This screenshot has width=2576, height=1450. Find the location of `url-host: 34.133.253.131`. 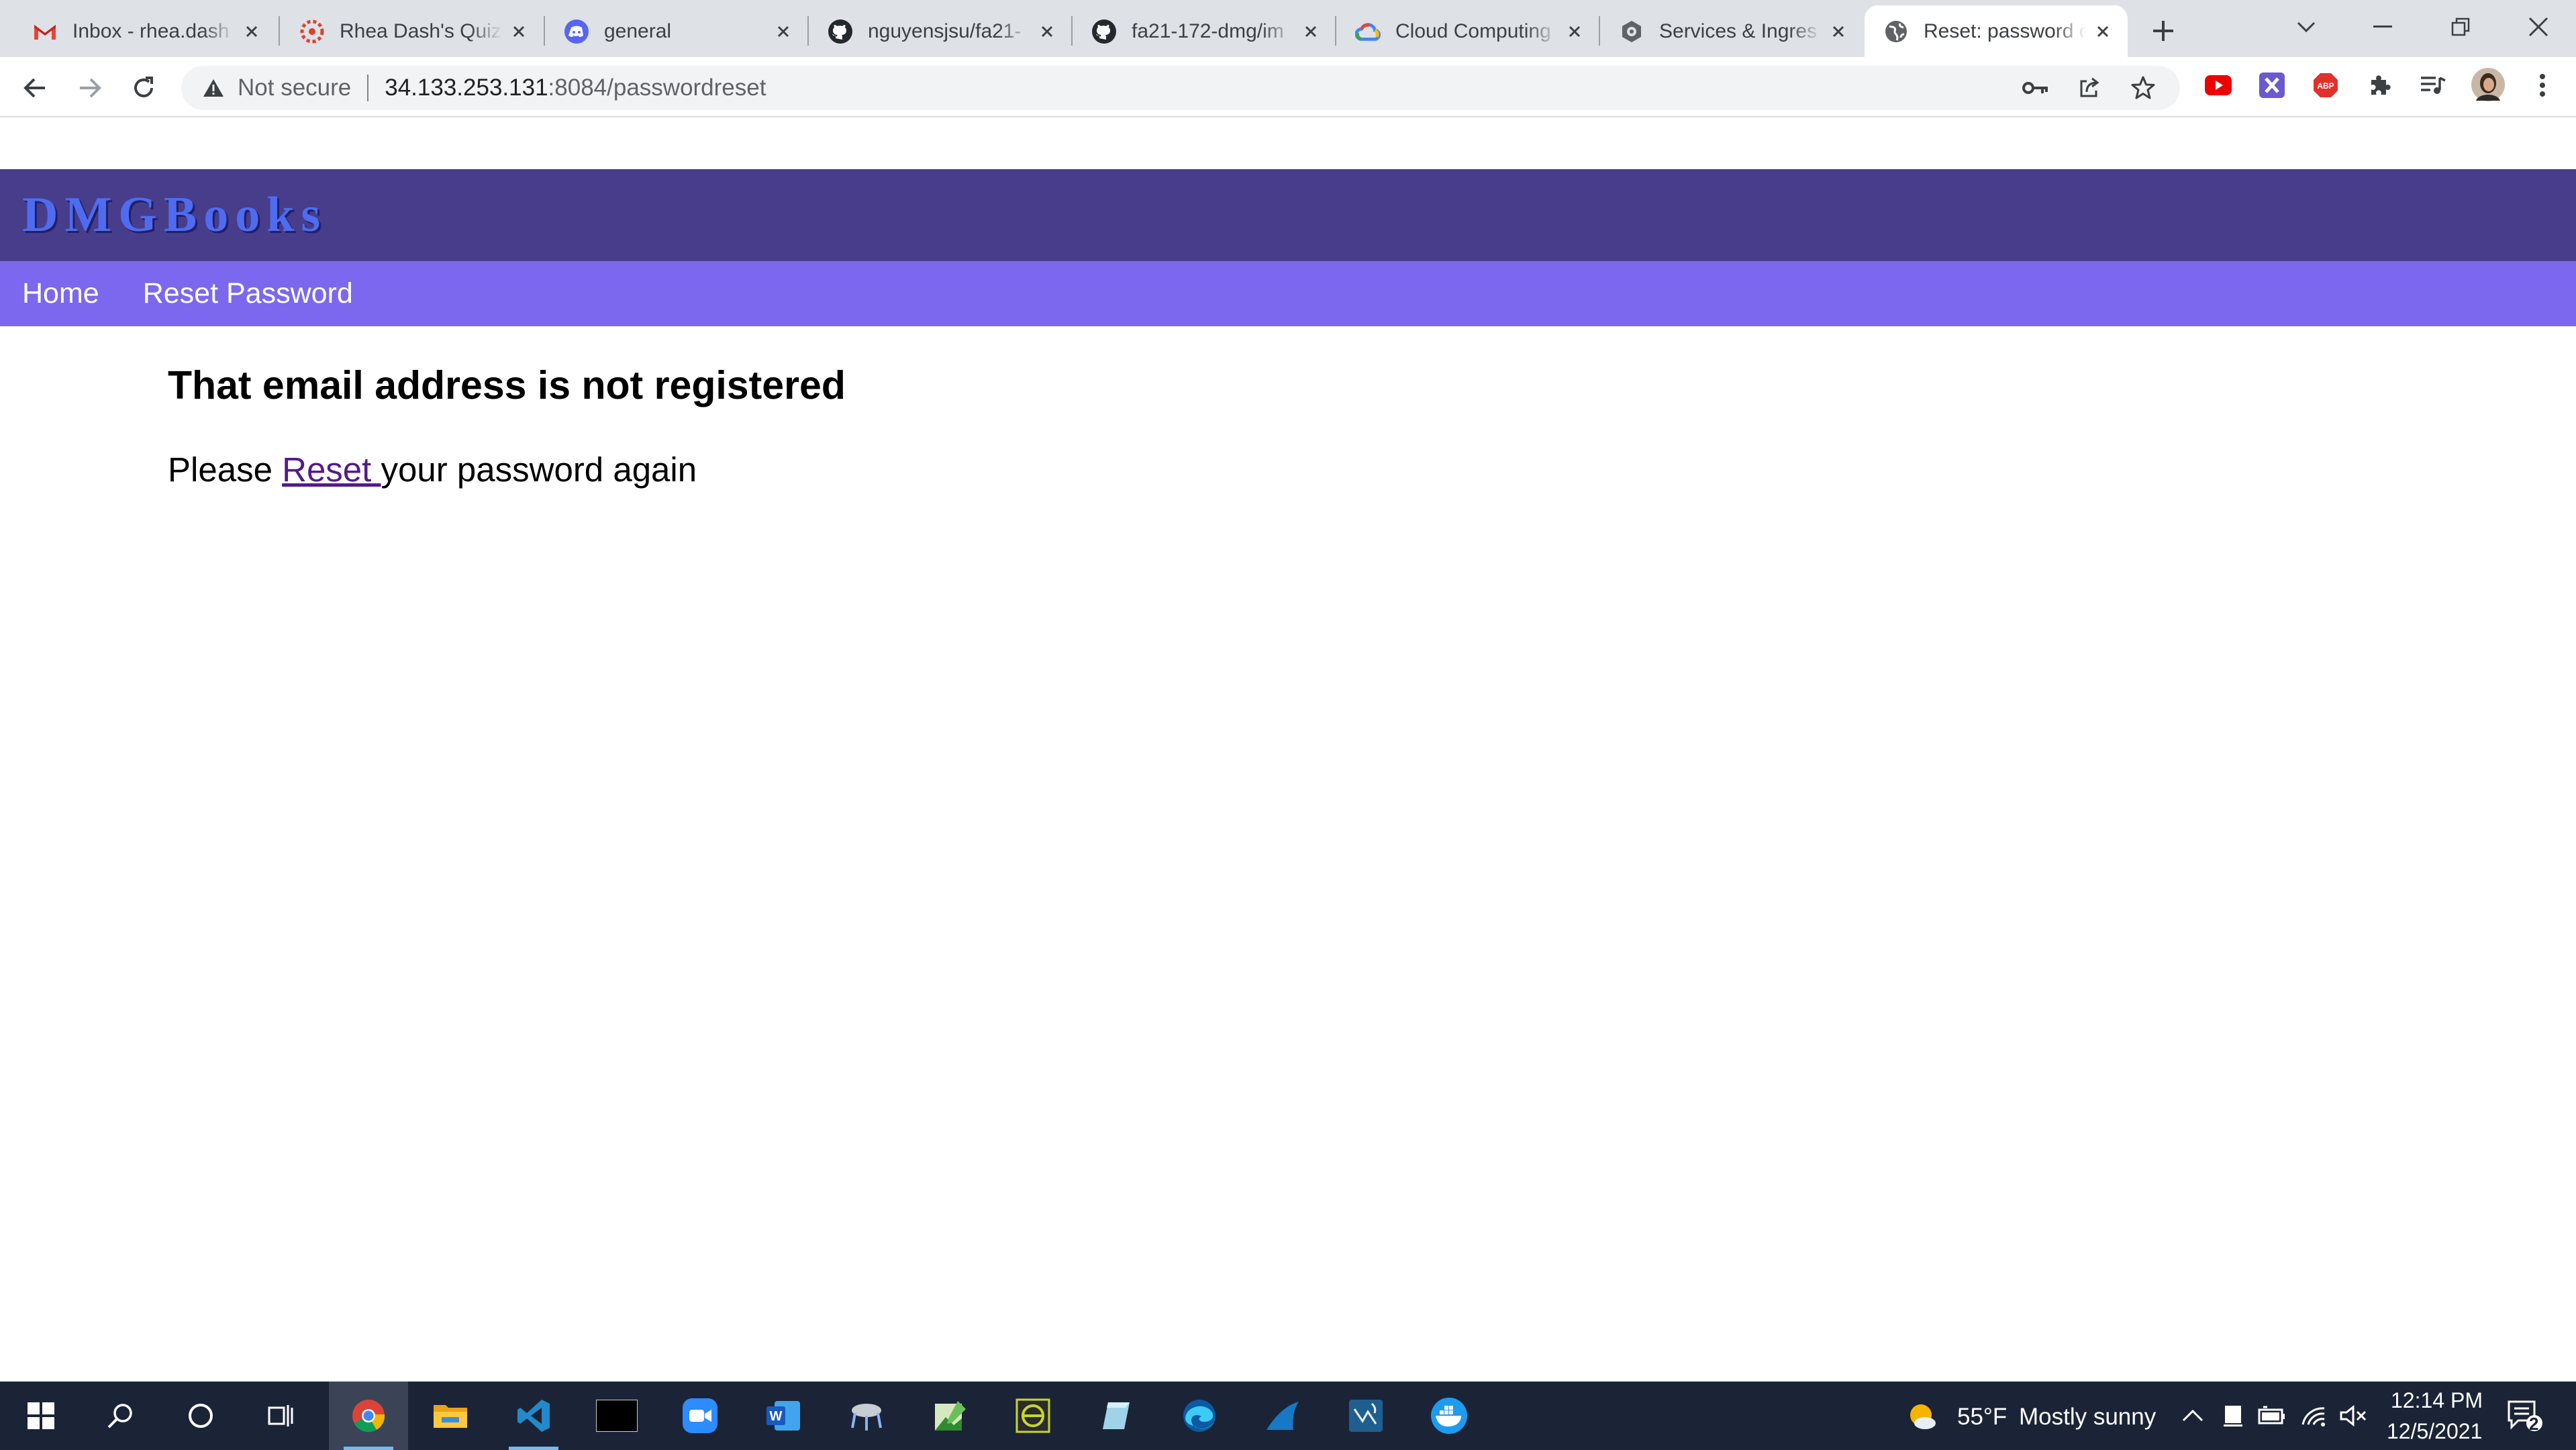

url-host: 34.133.253.131 is located at coordinates (466, 88).